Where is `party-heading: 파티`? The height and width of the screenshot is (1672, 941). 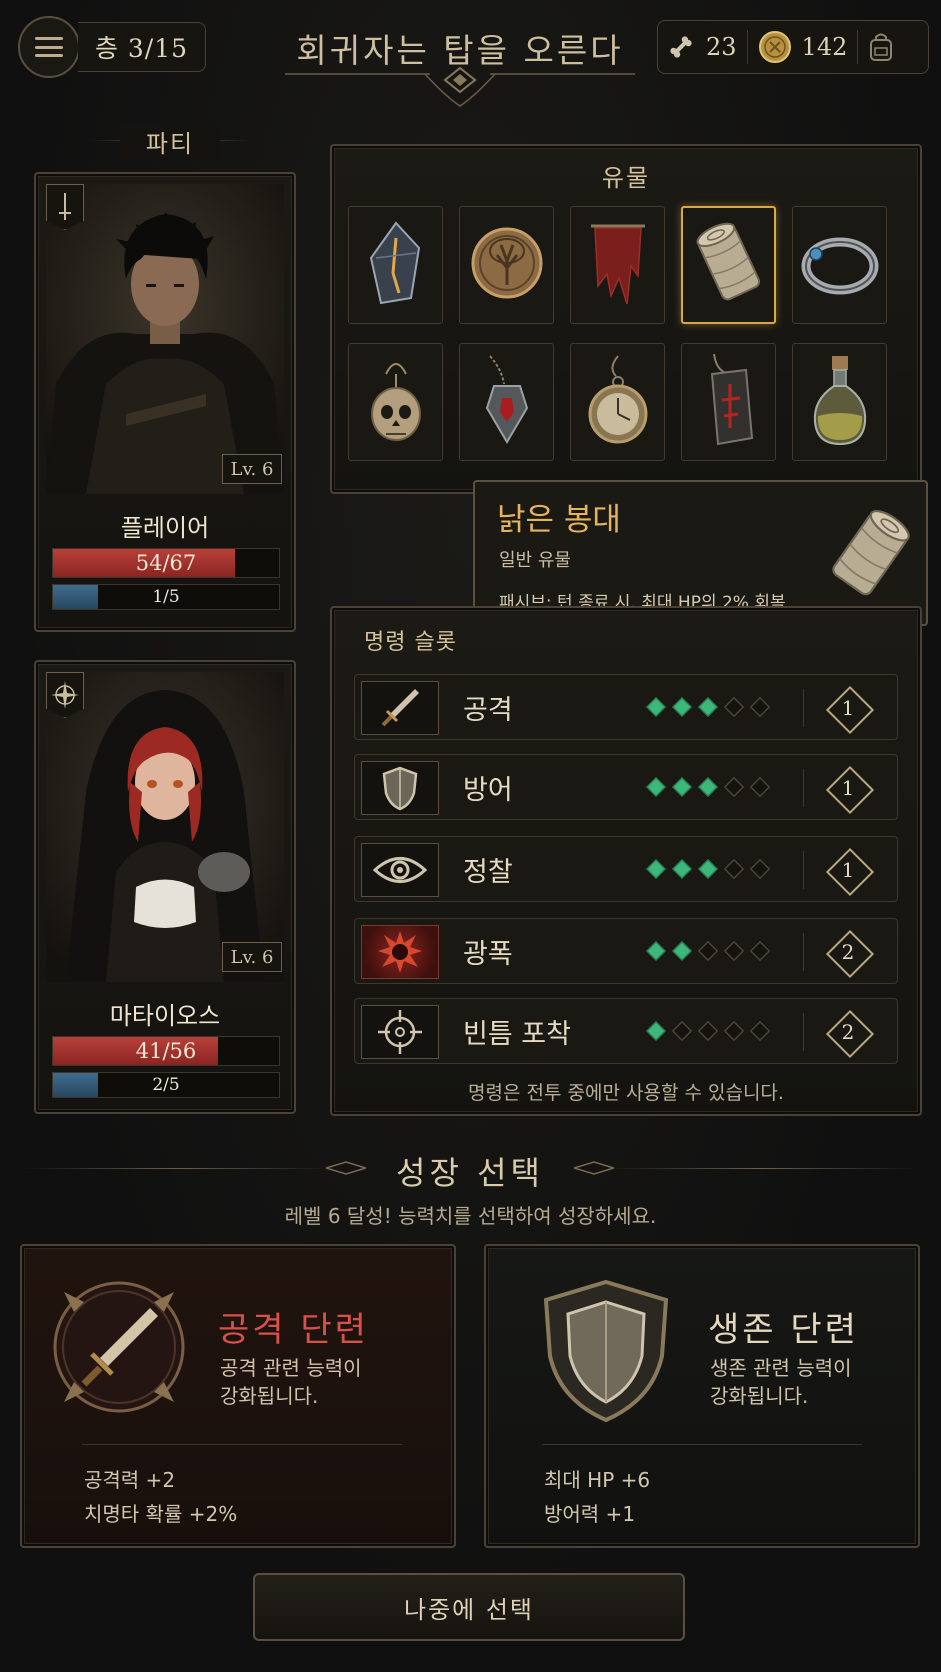 party-heading: 파티 is located at coordinates (170, 141).